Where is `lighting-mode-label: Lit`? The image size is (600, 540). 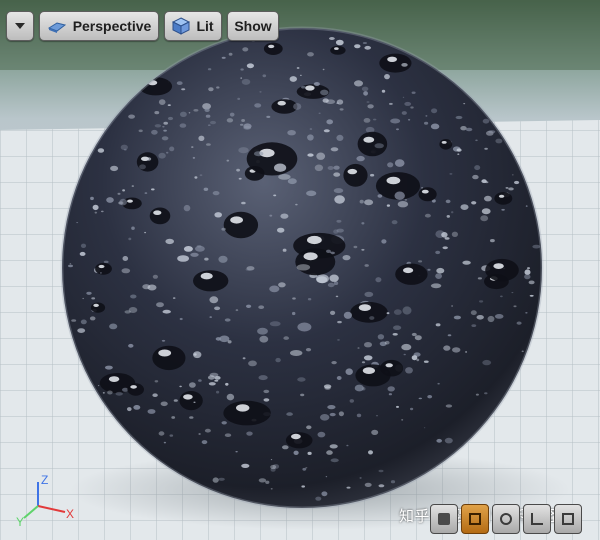
lighting-mode-label: Lit is located at coordinates (205, 26).